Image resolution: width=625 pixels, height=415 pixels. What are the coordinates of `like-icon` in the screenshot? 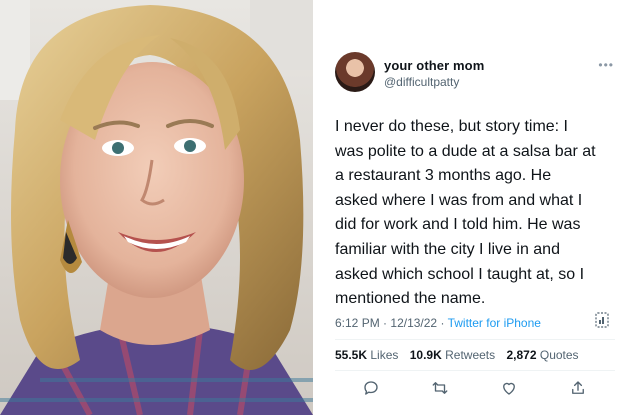 It's located at (509, 388).